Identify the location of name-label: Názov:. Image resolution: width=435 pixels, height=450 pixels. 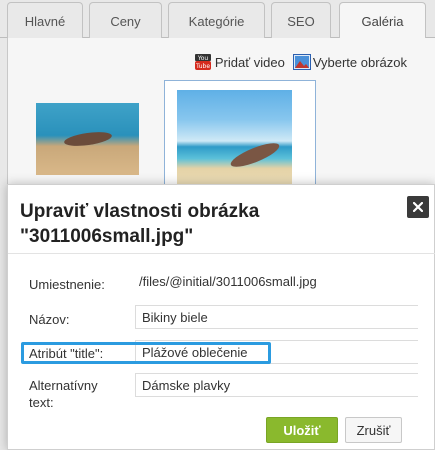
(49, 319).